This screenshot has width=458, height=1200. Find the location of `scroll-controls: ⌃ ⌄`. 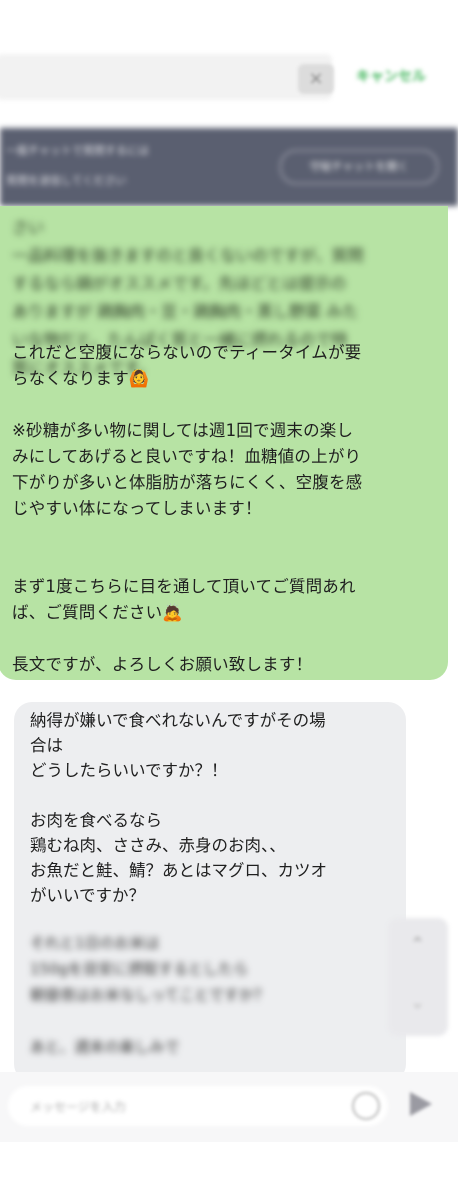

scroll-controls: ⌃ ⌄ is located at coordinates (418, 977).